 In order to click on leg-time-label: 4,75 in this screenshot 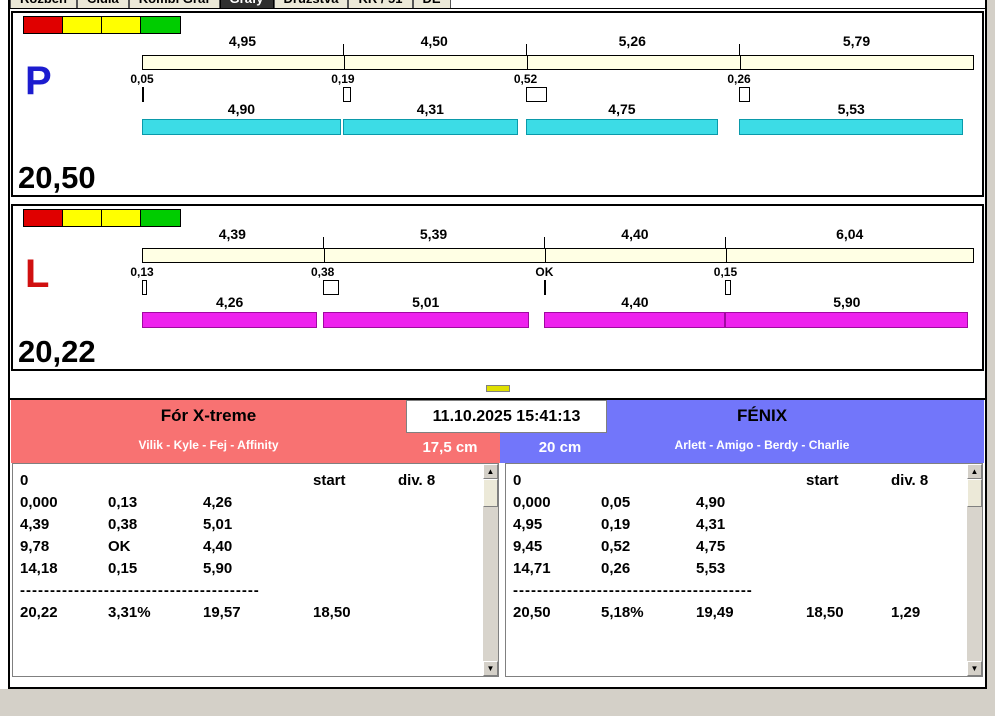, I will do `click(622, 109)`.